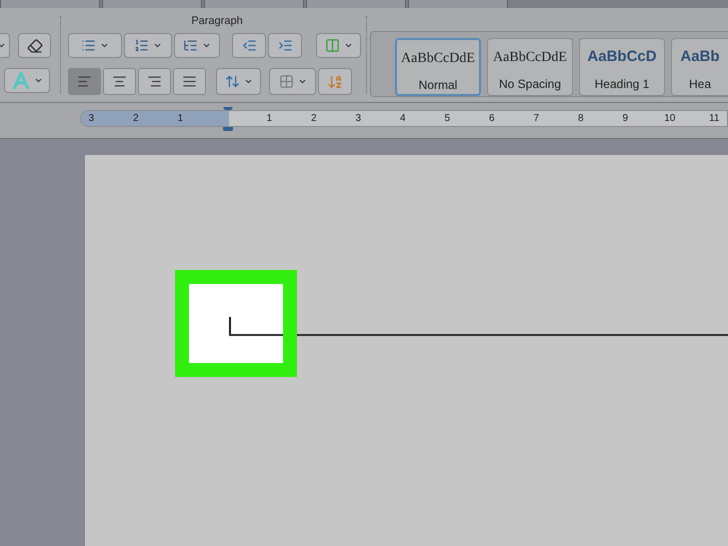 The height and width of the screenshot is (546, 728). I want to click on style-name: No Spacing, so click(530, 84).